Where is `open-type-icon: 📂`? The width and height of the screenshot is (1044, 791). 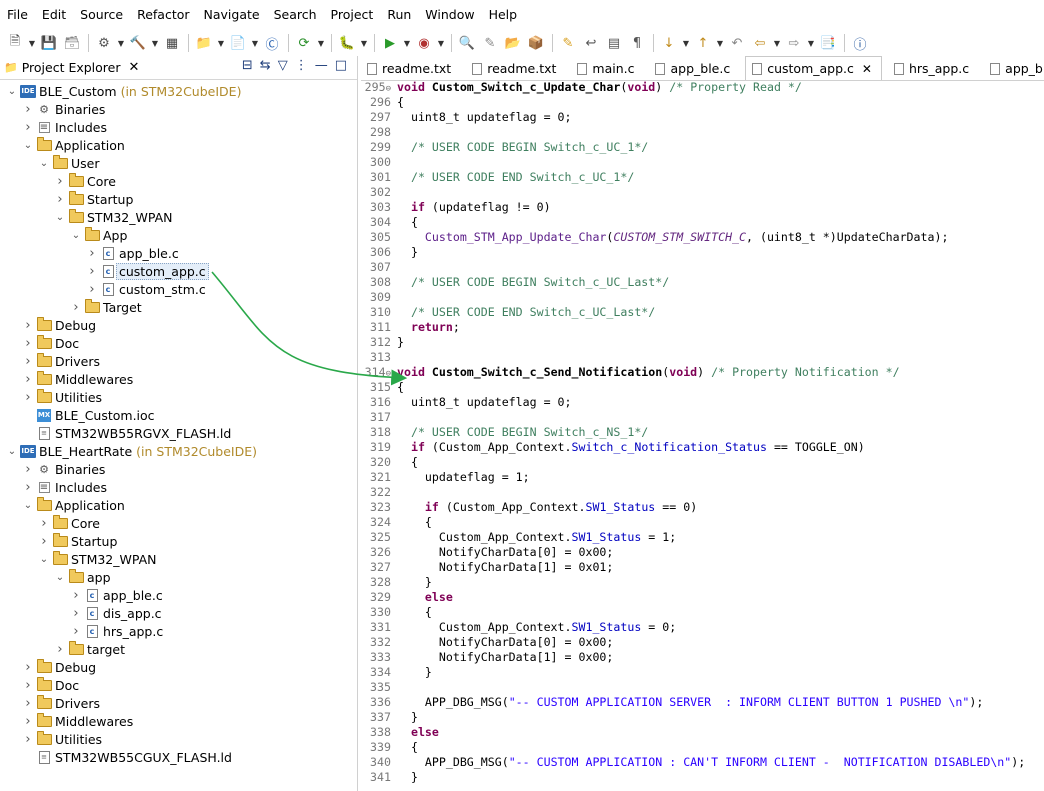 open-type-icon: 📂 is located at coordinates (513, 43).